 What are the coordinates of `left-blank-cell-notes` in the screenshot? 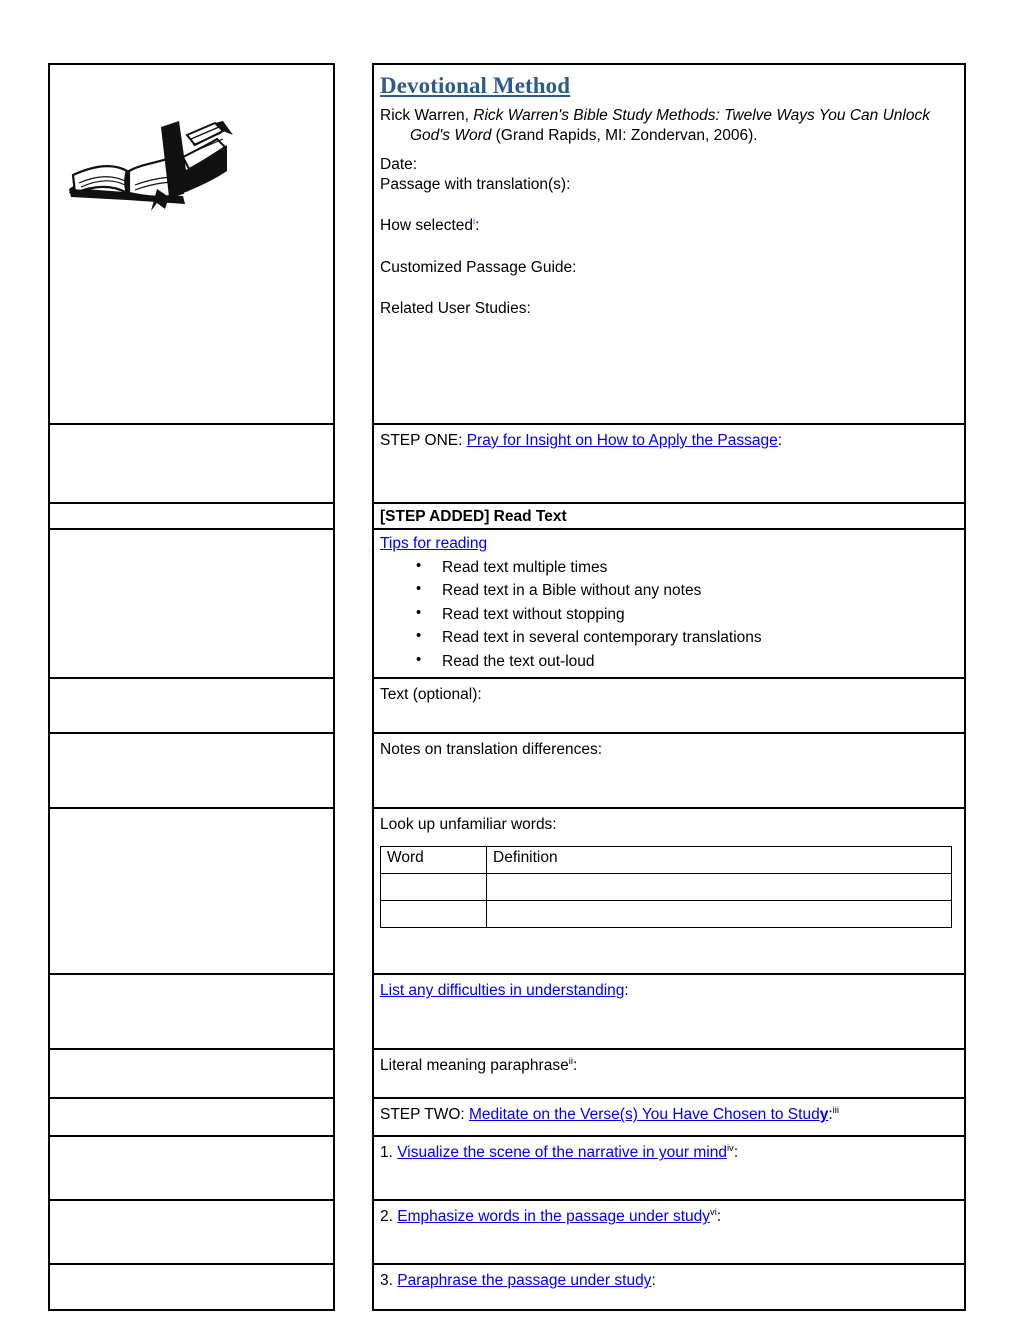 It's located at (191, 771).